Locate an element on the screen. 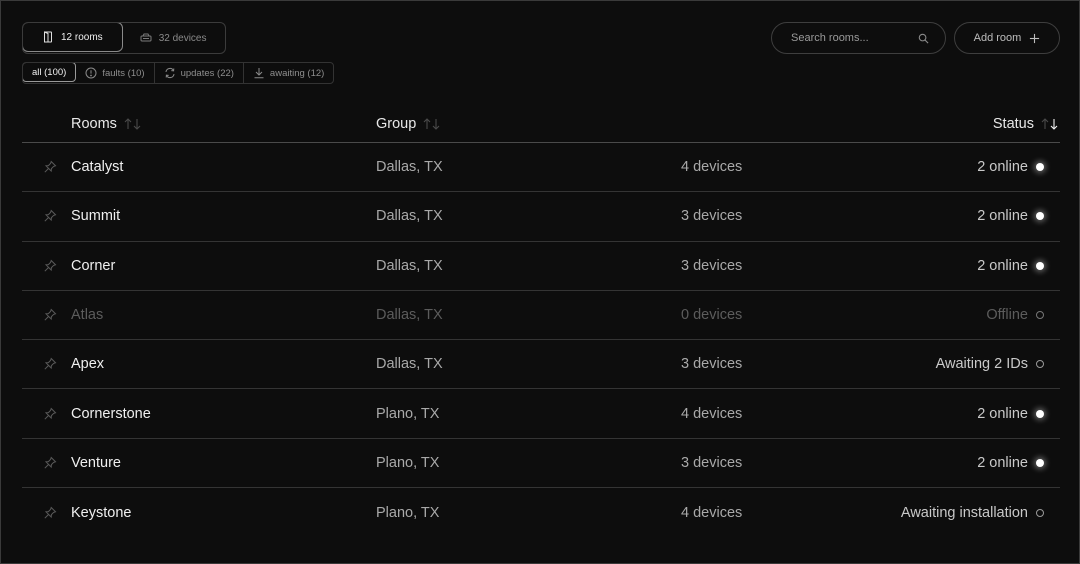 The height and width of the screenshot is (564, 1080). table-row: Cornerstone Plano, TX 4 devices 2 online is located at coordinates (541, 414).